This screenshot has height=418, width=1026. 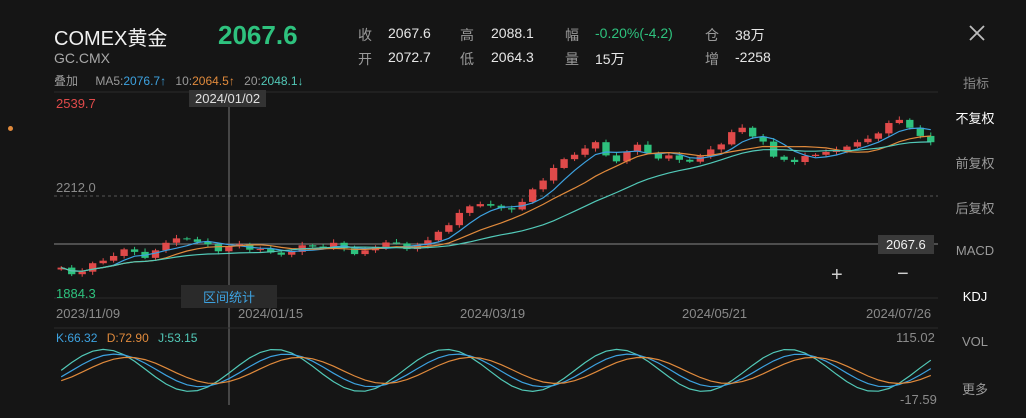 What do you see at coordinates (178, 338) in the screenshot?
I see `kdj-j-value: J:53.15` at bounding box center [178, 338].